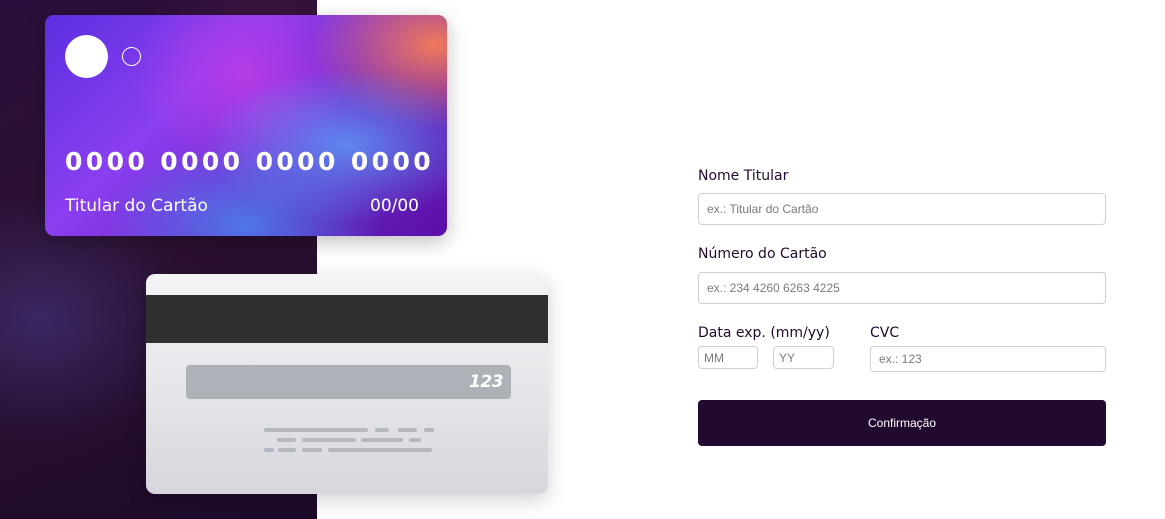  What do you see at coordinates (394, 206) in the screenshot?
I see `card-expiry-display: 00/00` at bounding box center [394, 206].